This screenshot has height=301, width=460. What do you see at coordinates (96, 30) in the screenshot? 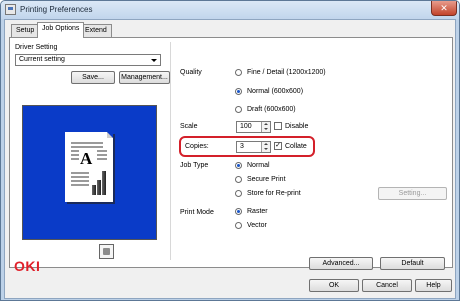
I see `tab-extend: Extend` at bounding box center [96, 30].